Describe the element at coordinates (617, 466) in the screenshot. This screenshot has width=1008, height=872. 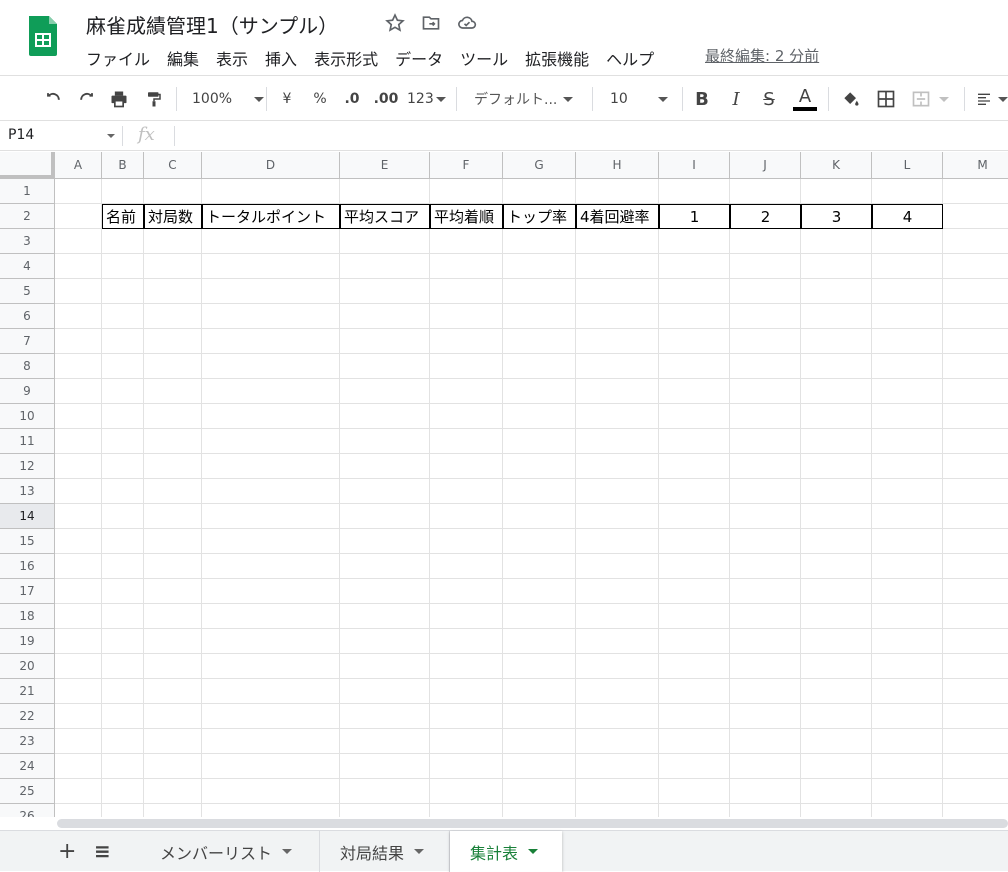
I see `cell-h12` at that location.